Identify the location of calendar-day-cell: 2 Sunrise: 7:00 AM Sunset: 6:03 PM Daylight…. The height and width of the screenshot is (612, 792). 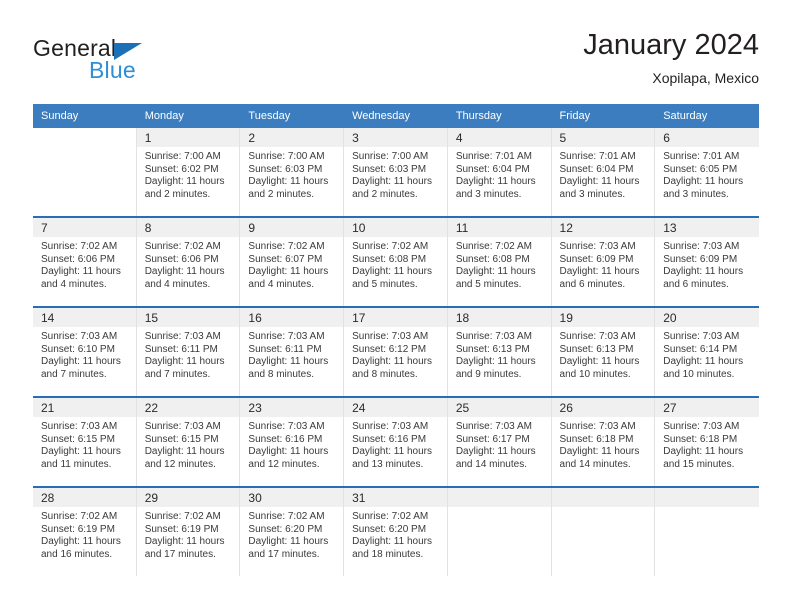
(292, 172).